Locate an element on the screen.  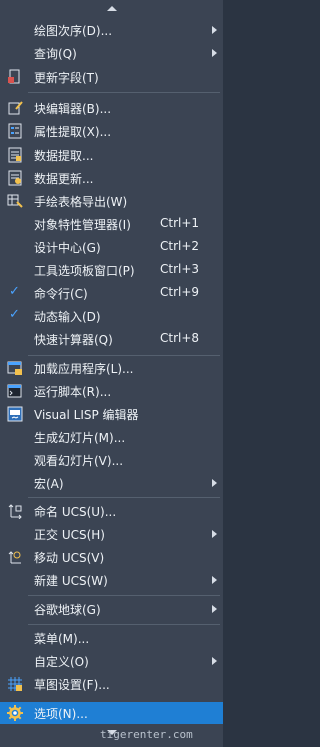
watermark: tigerenter.com is located at coordinates (146, 734).